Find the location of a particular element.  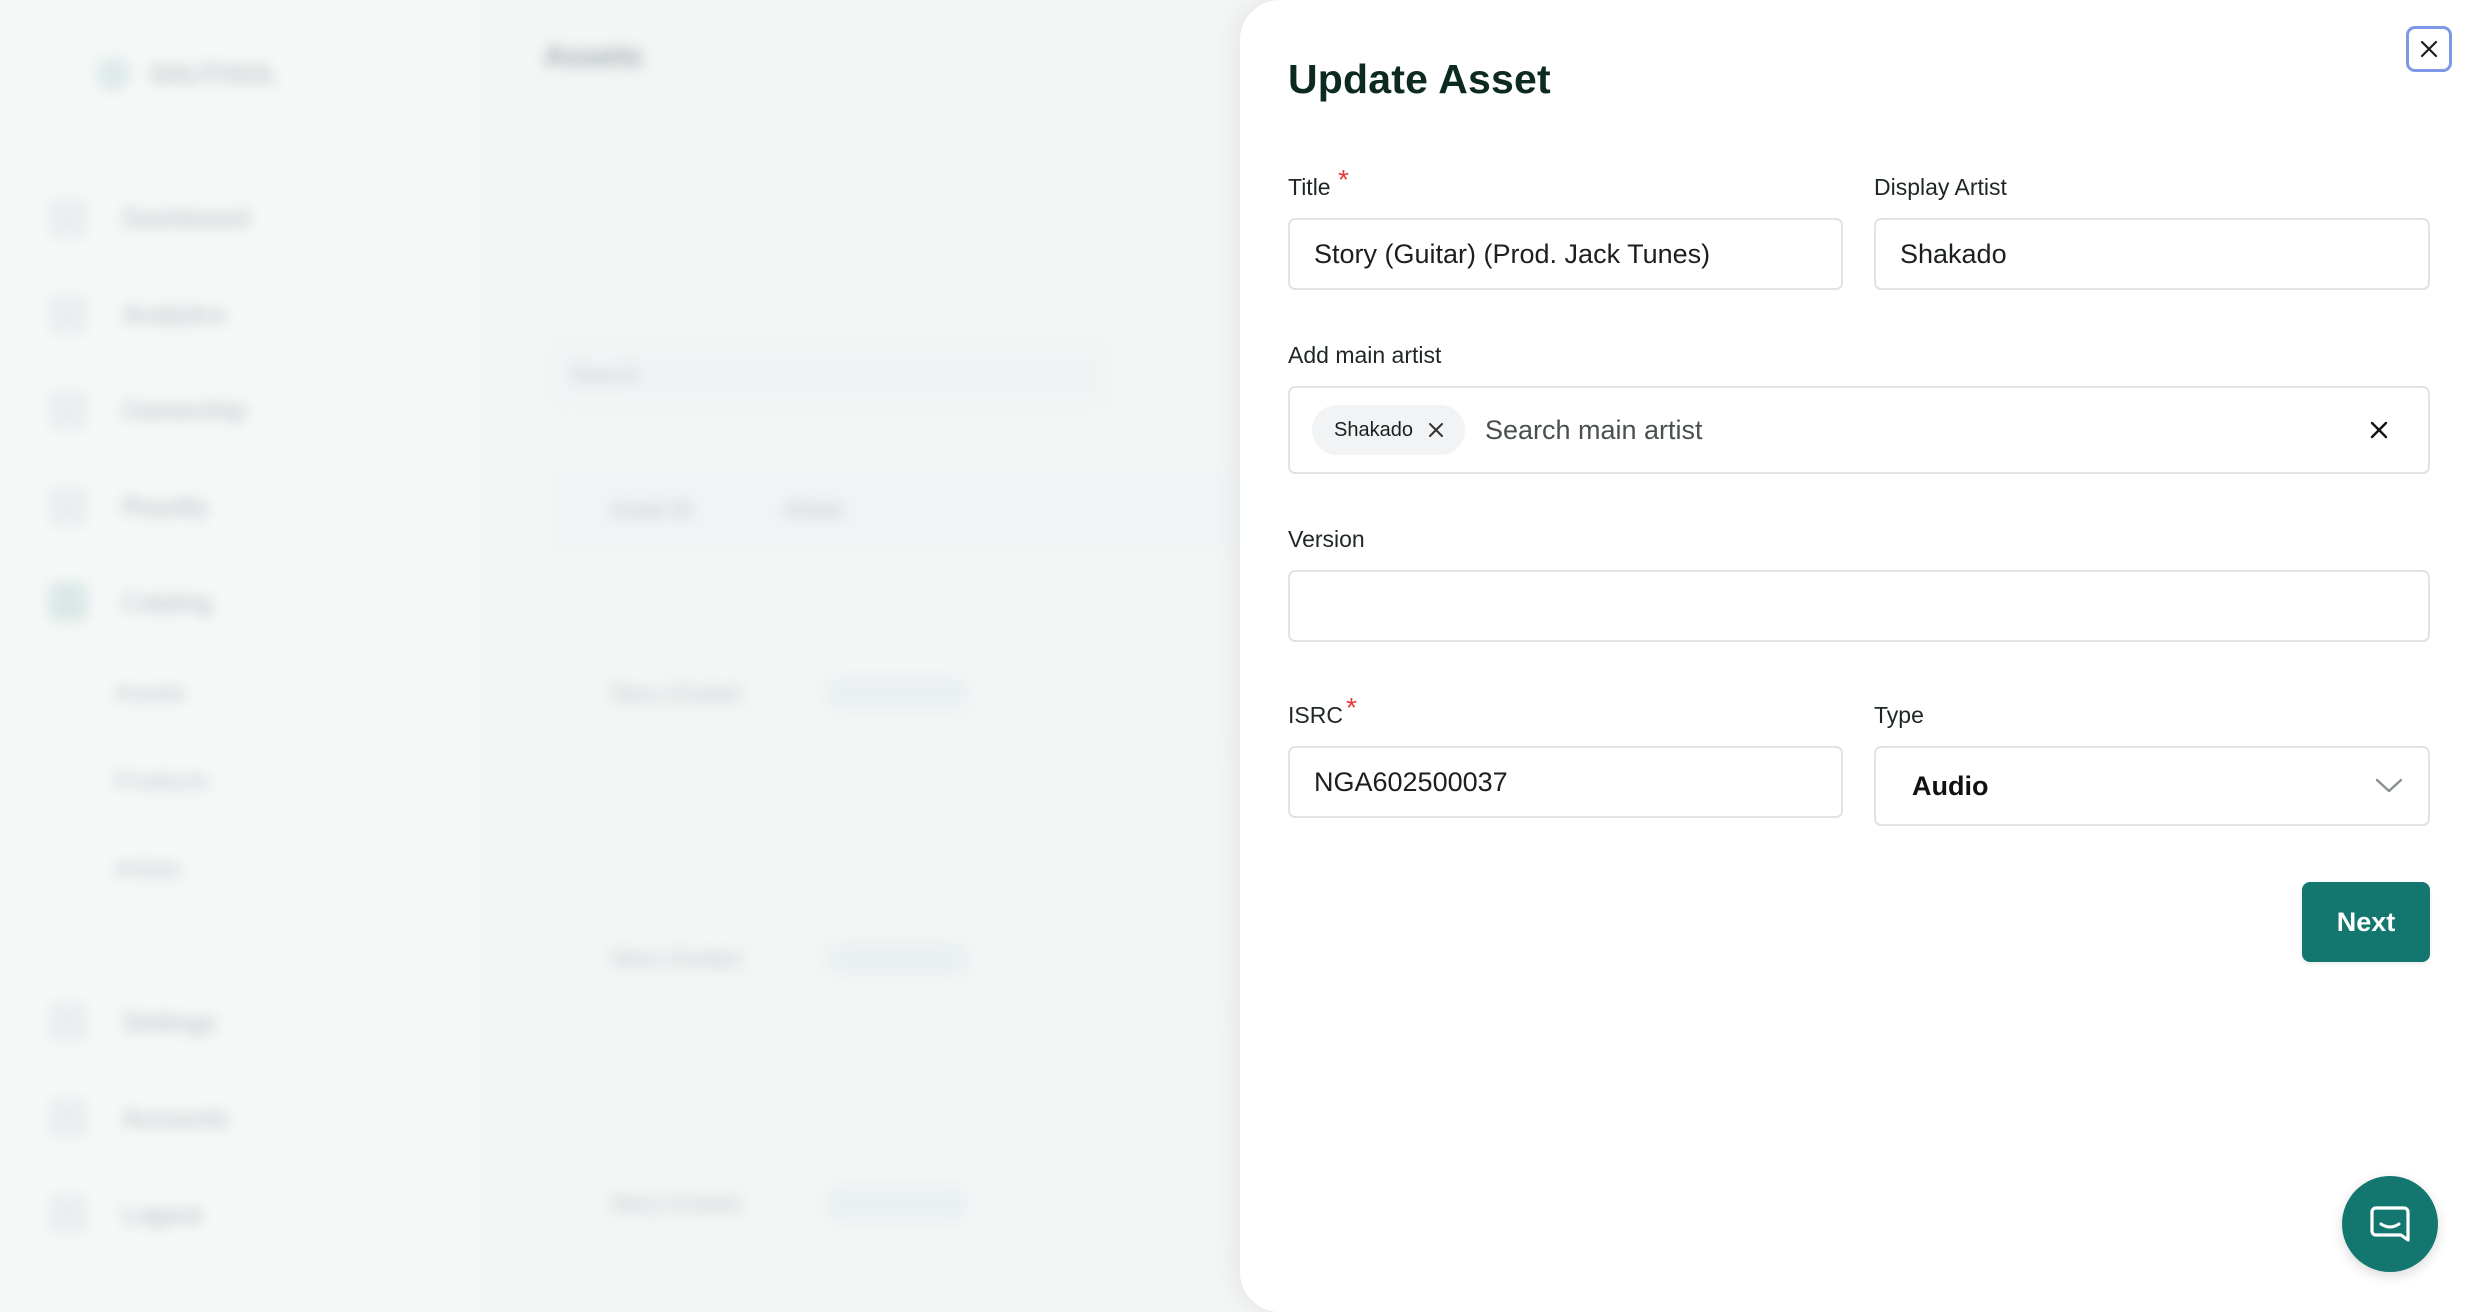

sidebar-item-catalog: Catalog is located at coordinates (258, 602).